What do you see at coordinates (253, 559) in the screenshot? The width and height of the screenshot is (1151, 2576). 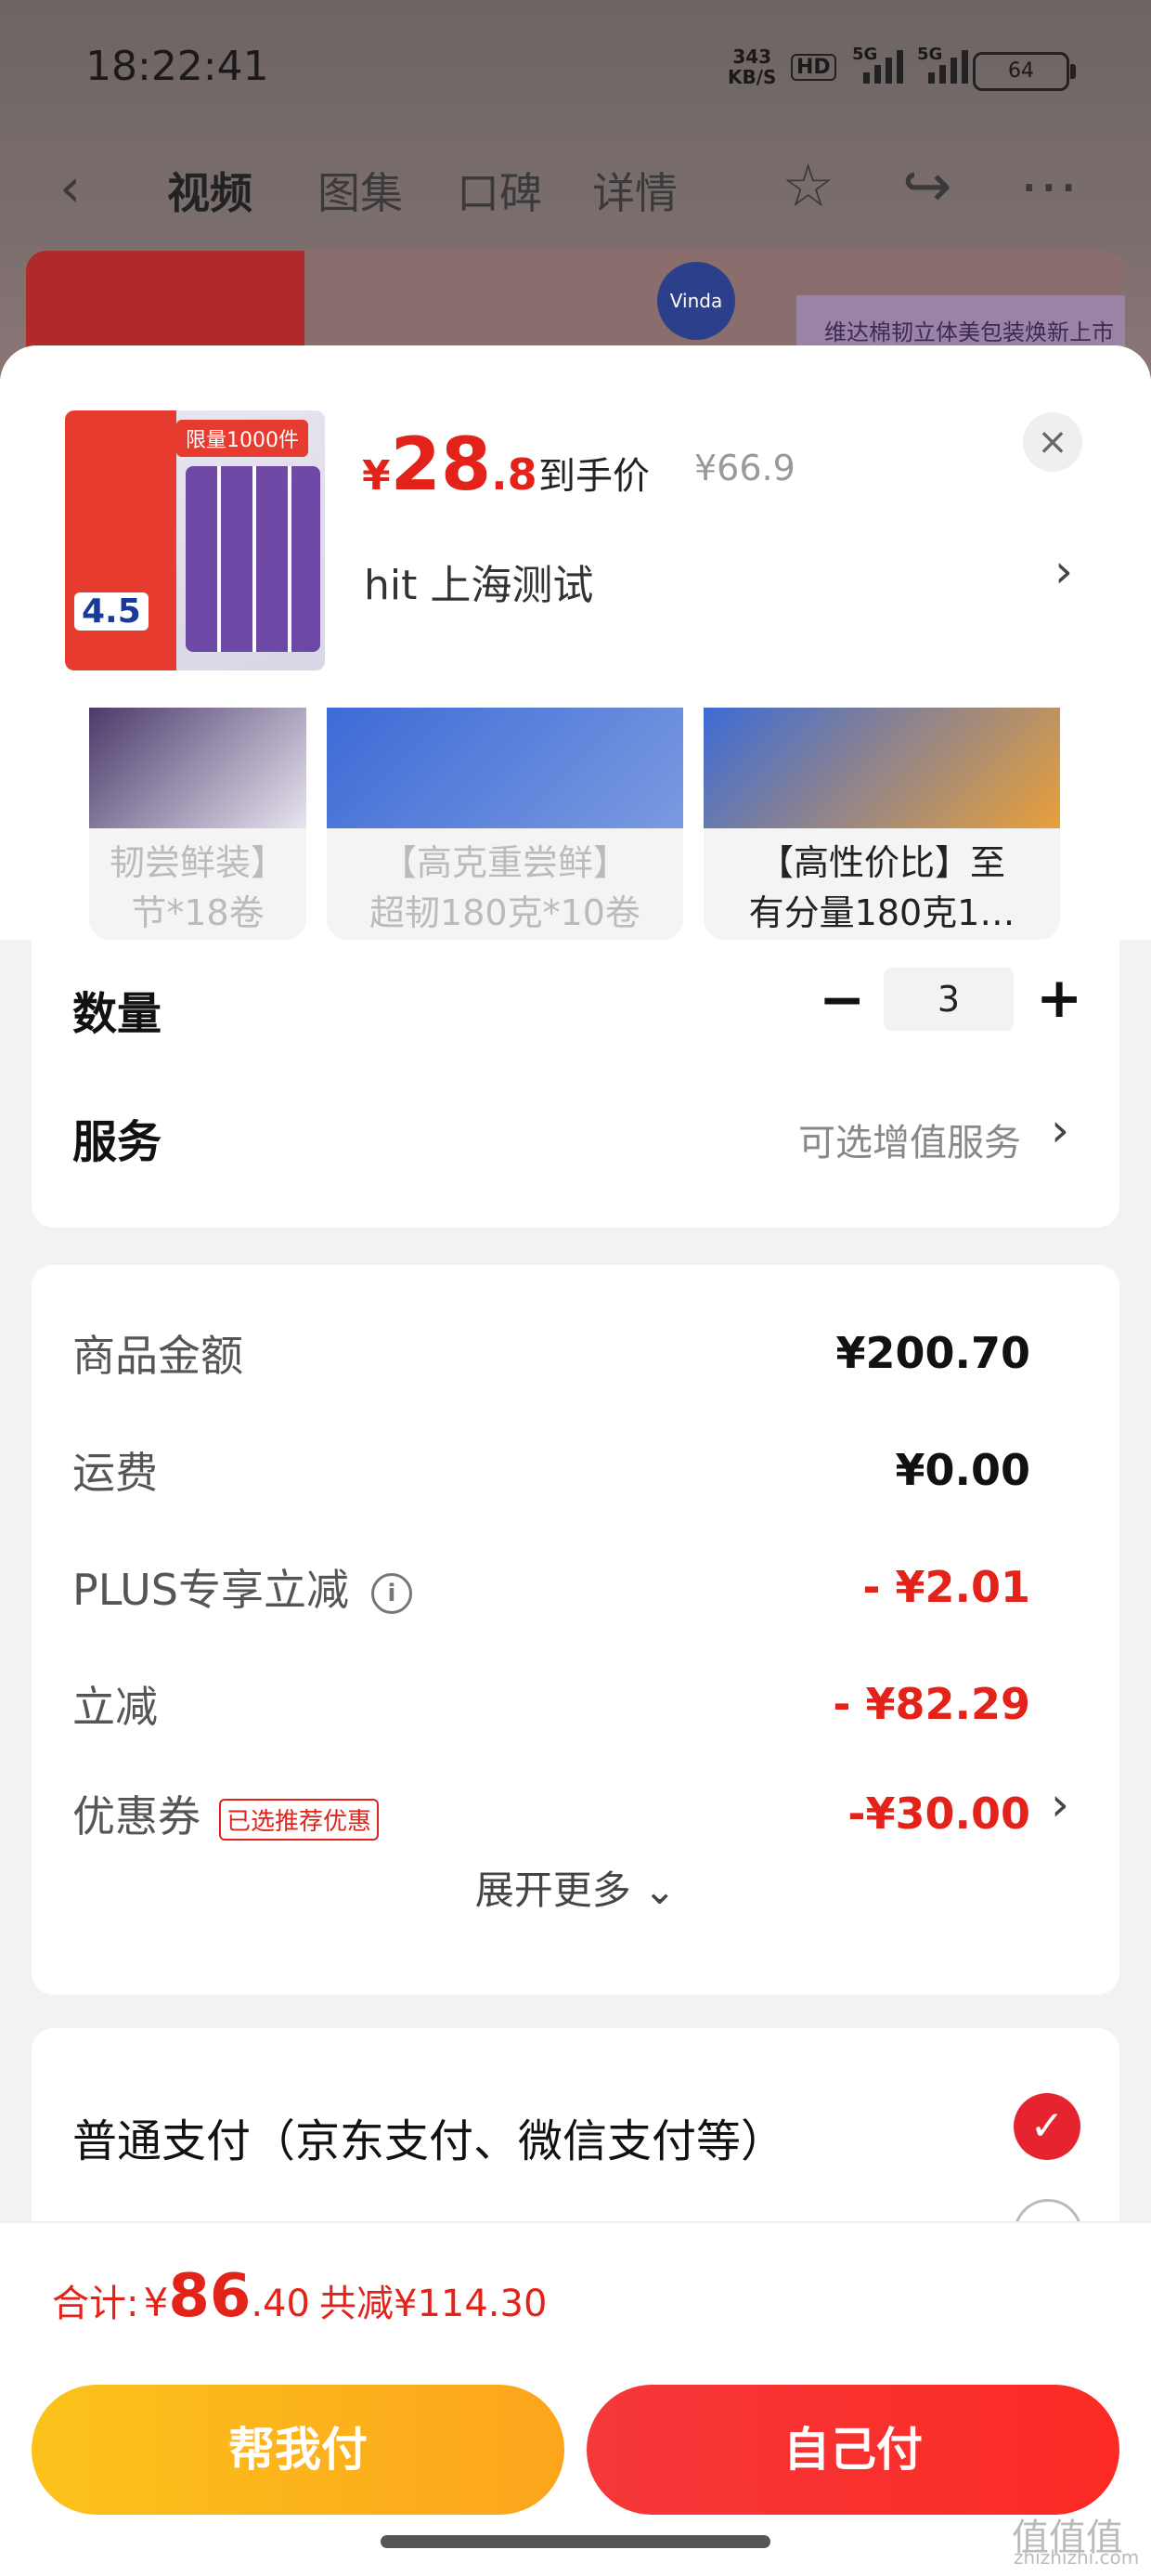 I see `thumbnail-tissue-rolls` at bounding box center [253, 559].